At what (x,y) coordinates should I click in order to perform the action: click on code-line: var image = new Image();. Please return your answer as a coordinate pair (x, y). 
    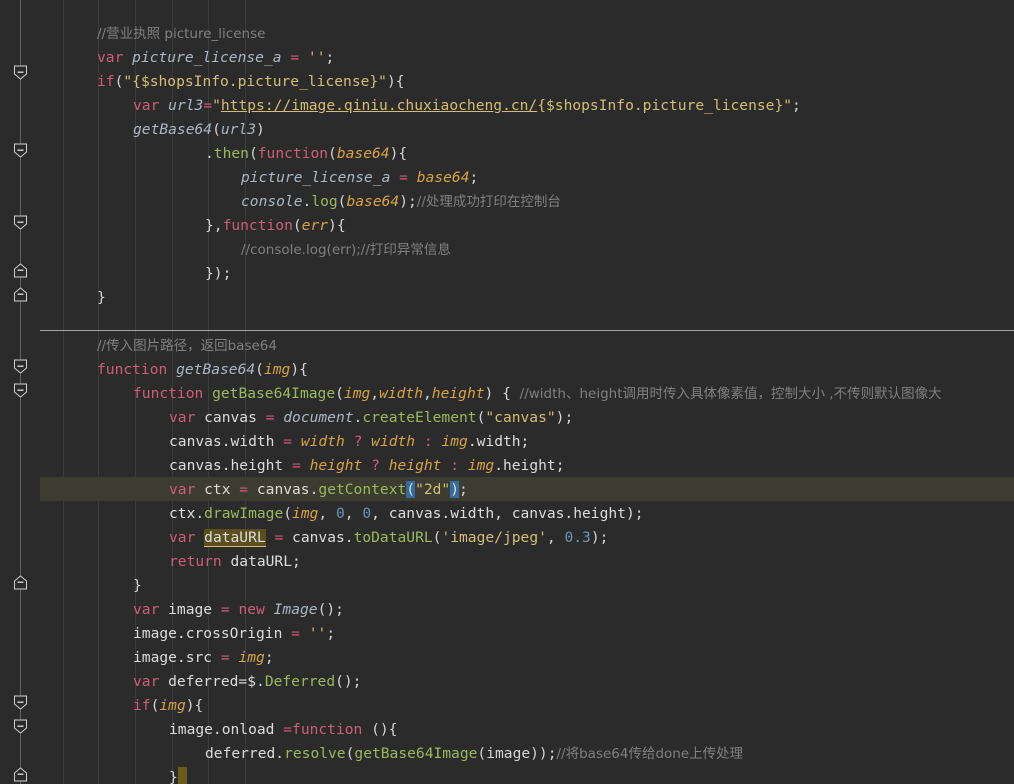
    Looking at the image, I should click on (238, 610).